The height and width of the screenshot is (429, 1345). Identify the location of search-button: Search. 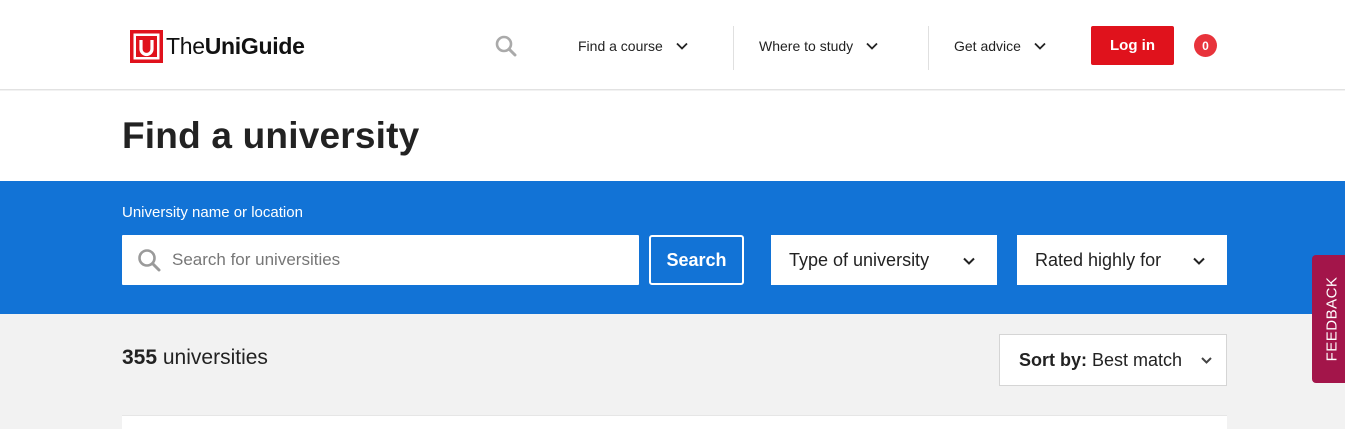
(696, 260).